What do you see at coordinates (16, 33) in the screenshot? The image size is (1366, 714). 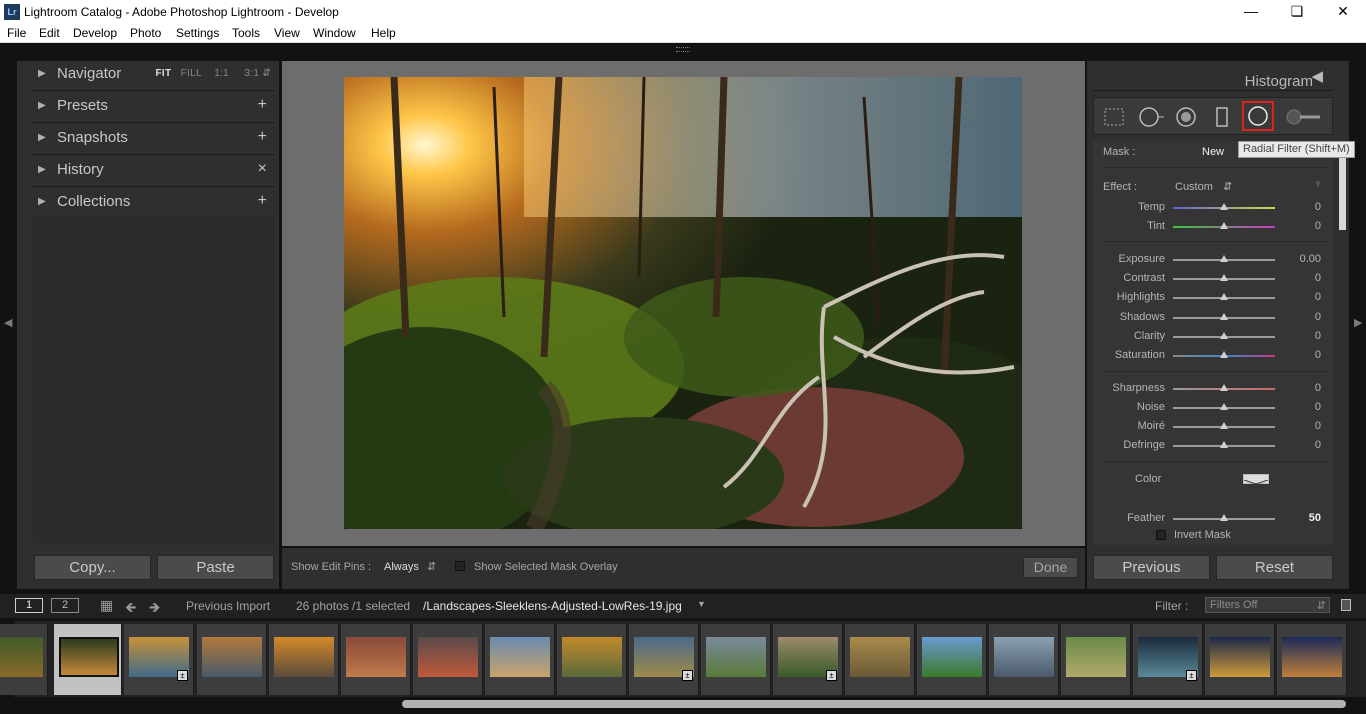 I see `menu-file: File` at bounding box center [16, 33].